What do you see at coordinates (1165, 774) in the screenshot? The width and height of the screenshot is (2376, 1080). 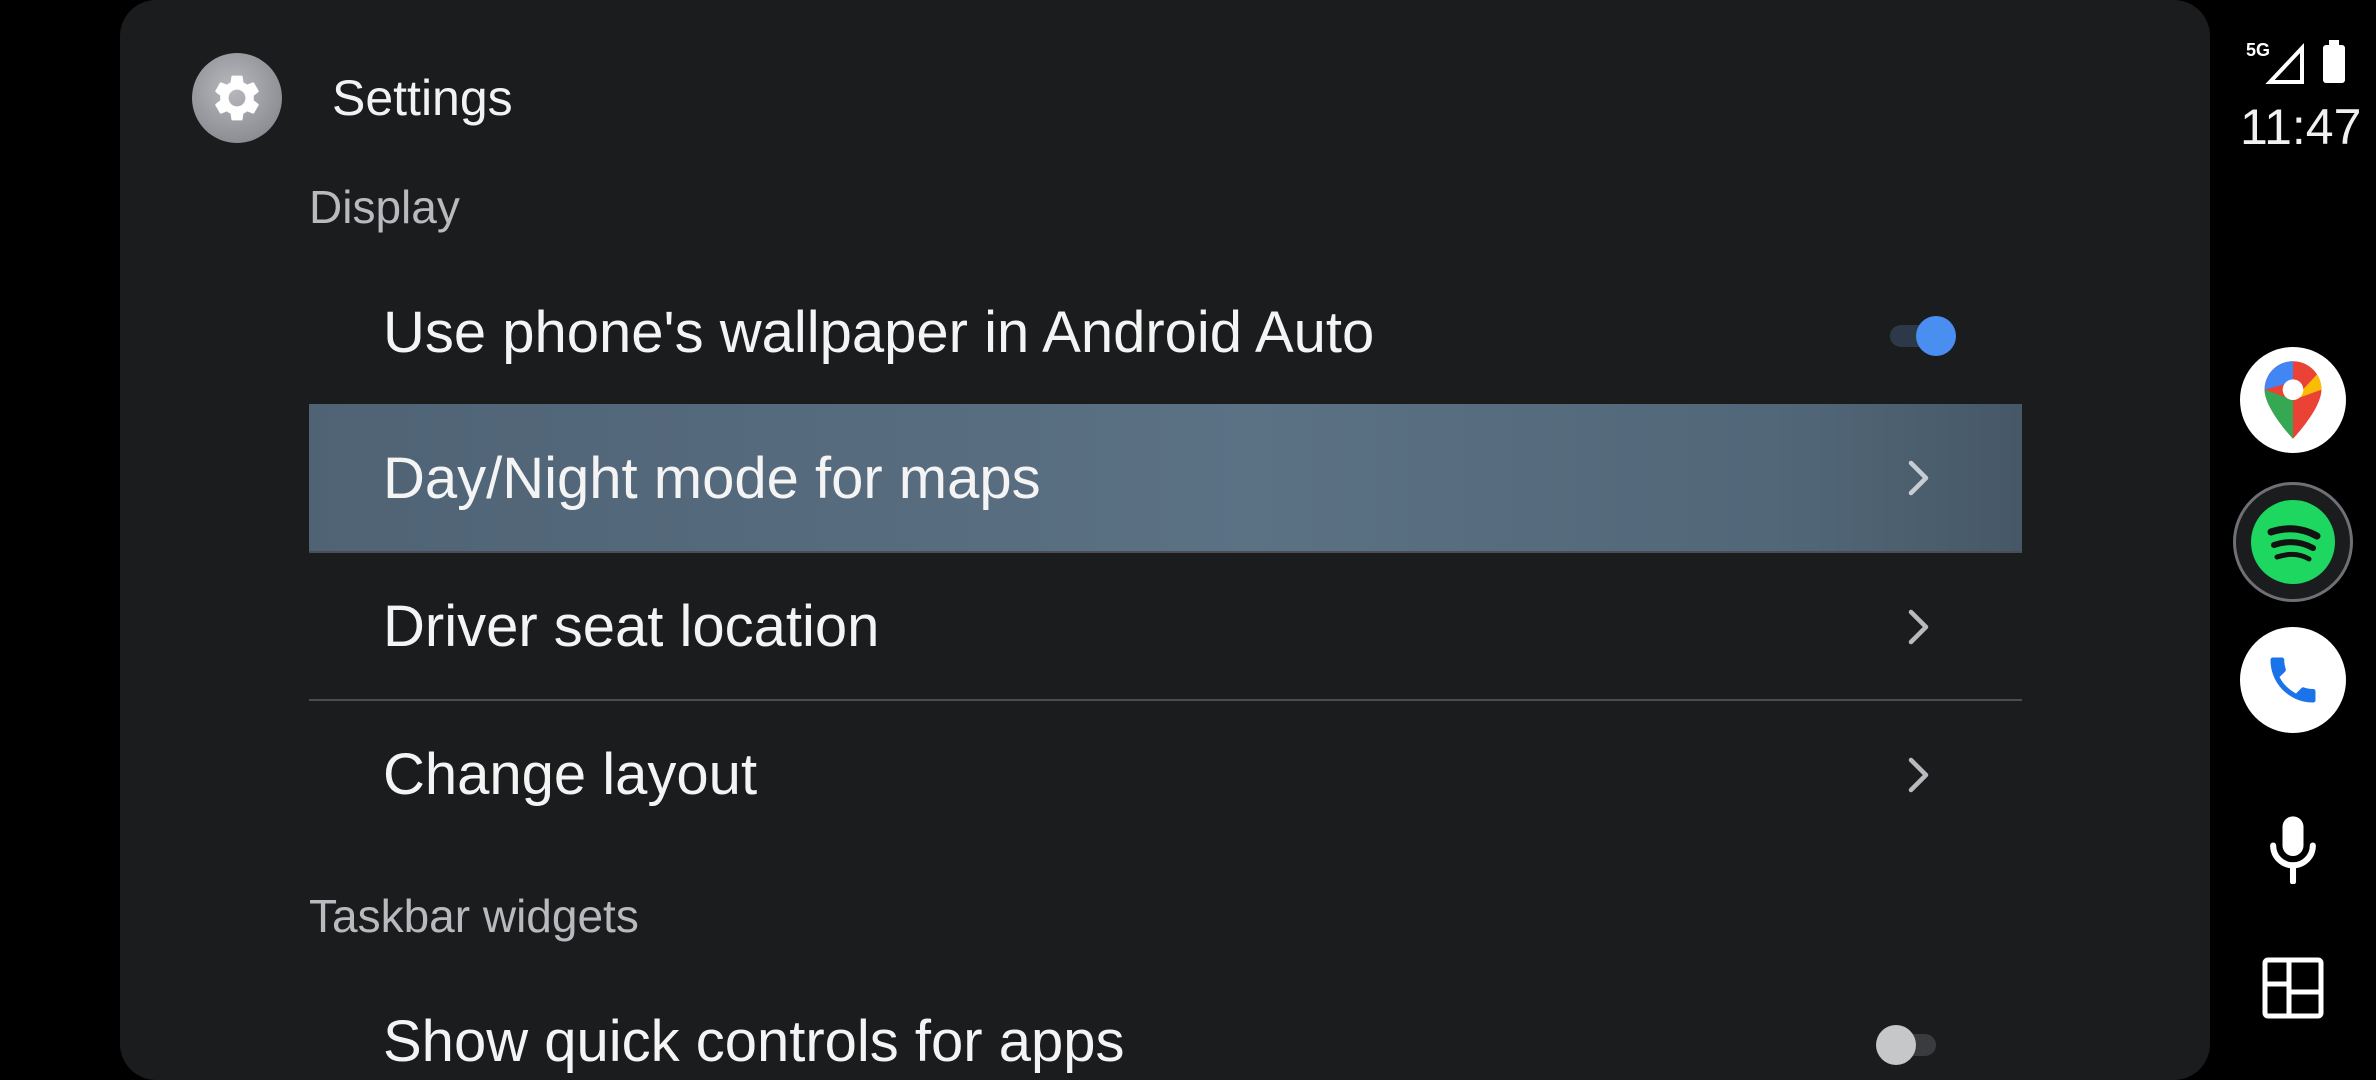 I see `change-layout-row: Change layout` at bounding box center [1165, 774].